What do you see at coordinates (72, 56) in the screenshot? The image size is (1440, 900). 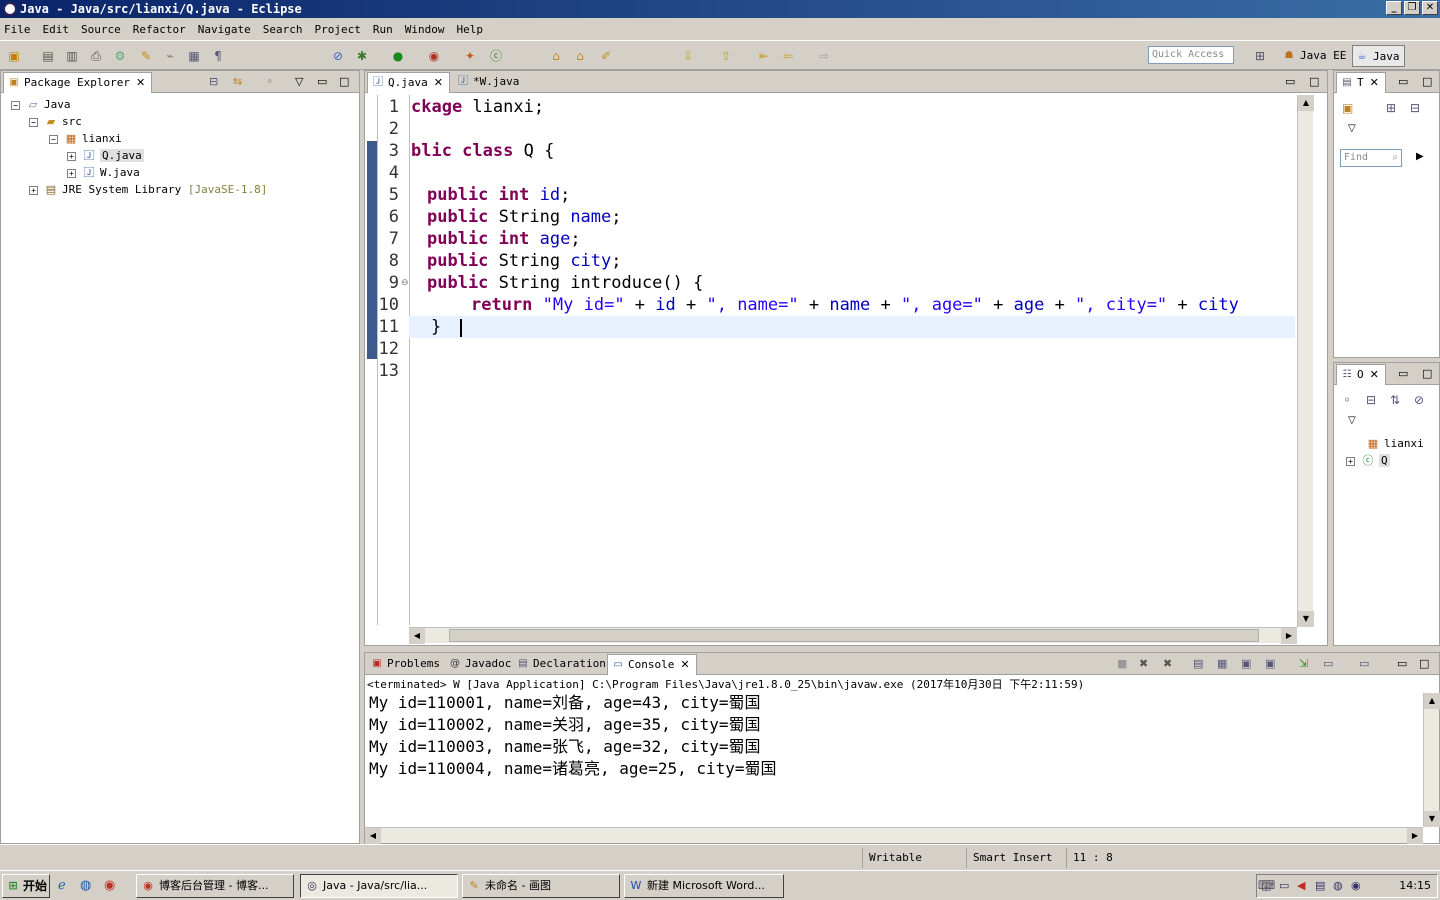 I see `save-all-icon: ▥` at bounding box center [72, 56].